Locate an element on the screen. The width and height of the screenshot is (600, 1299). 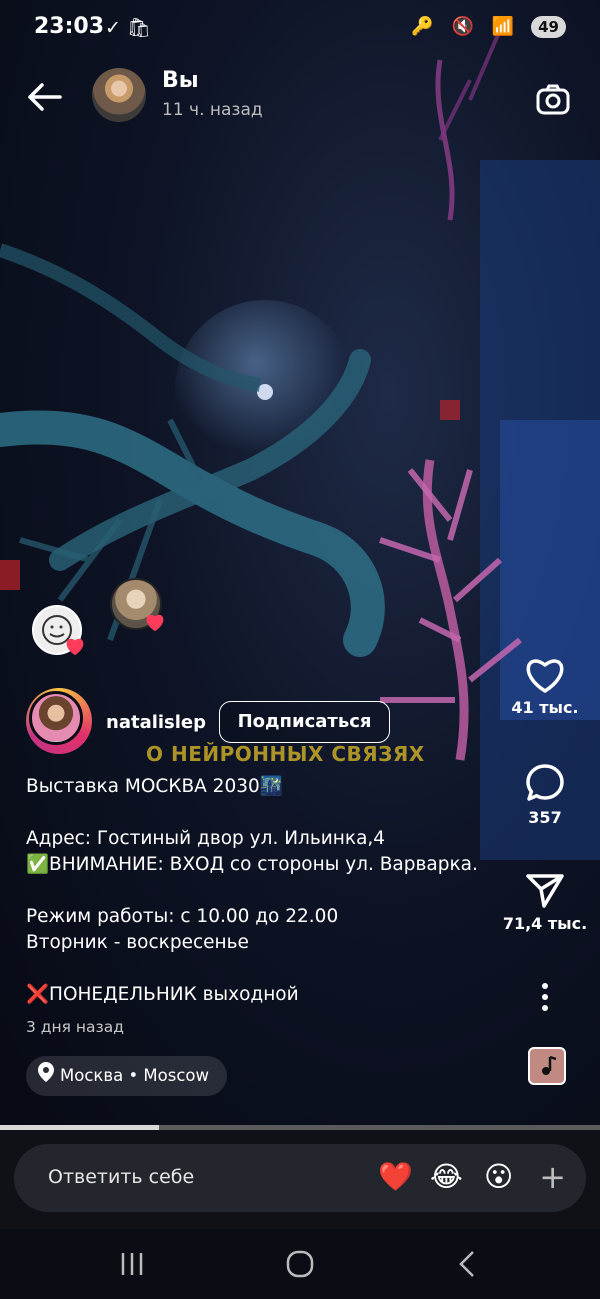
music-thumbnail is located at coordinates (547, 1066).